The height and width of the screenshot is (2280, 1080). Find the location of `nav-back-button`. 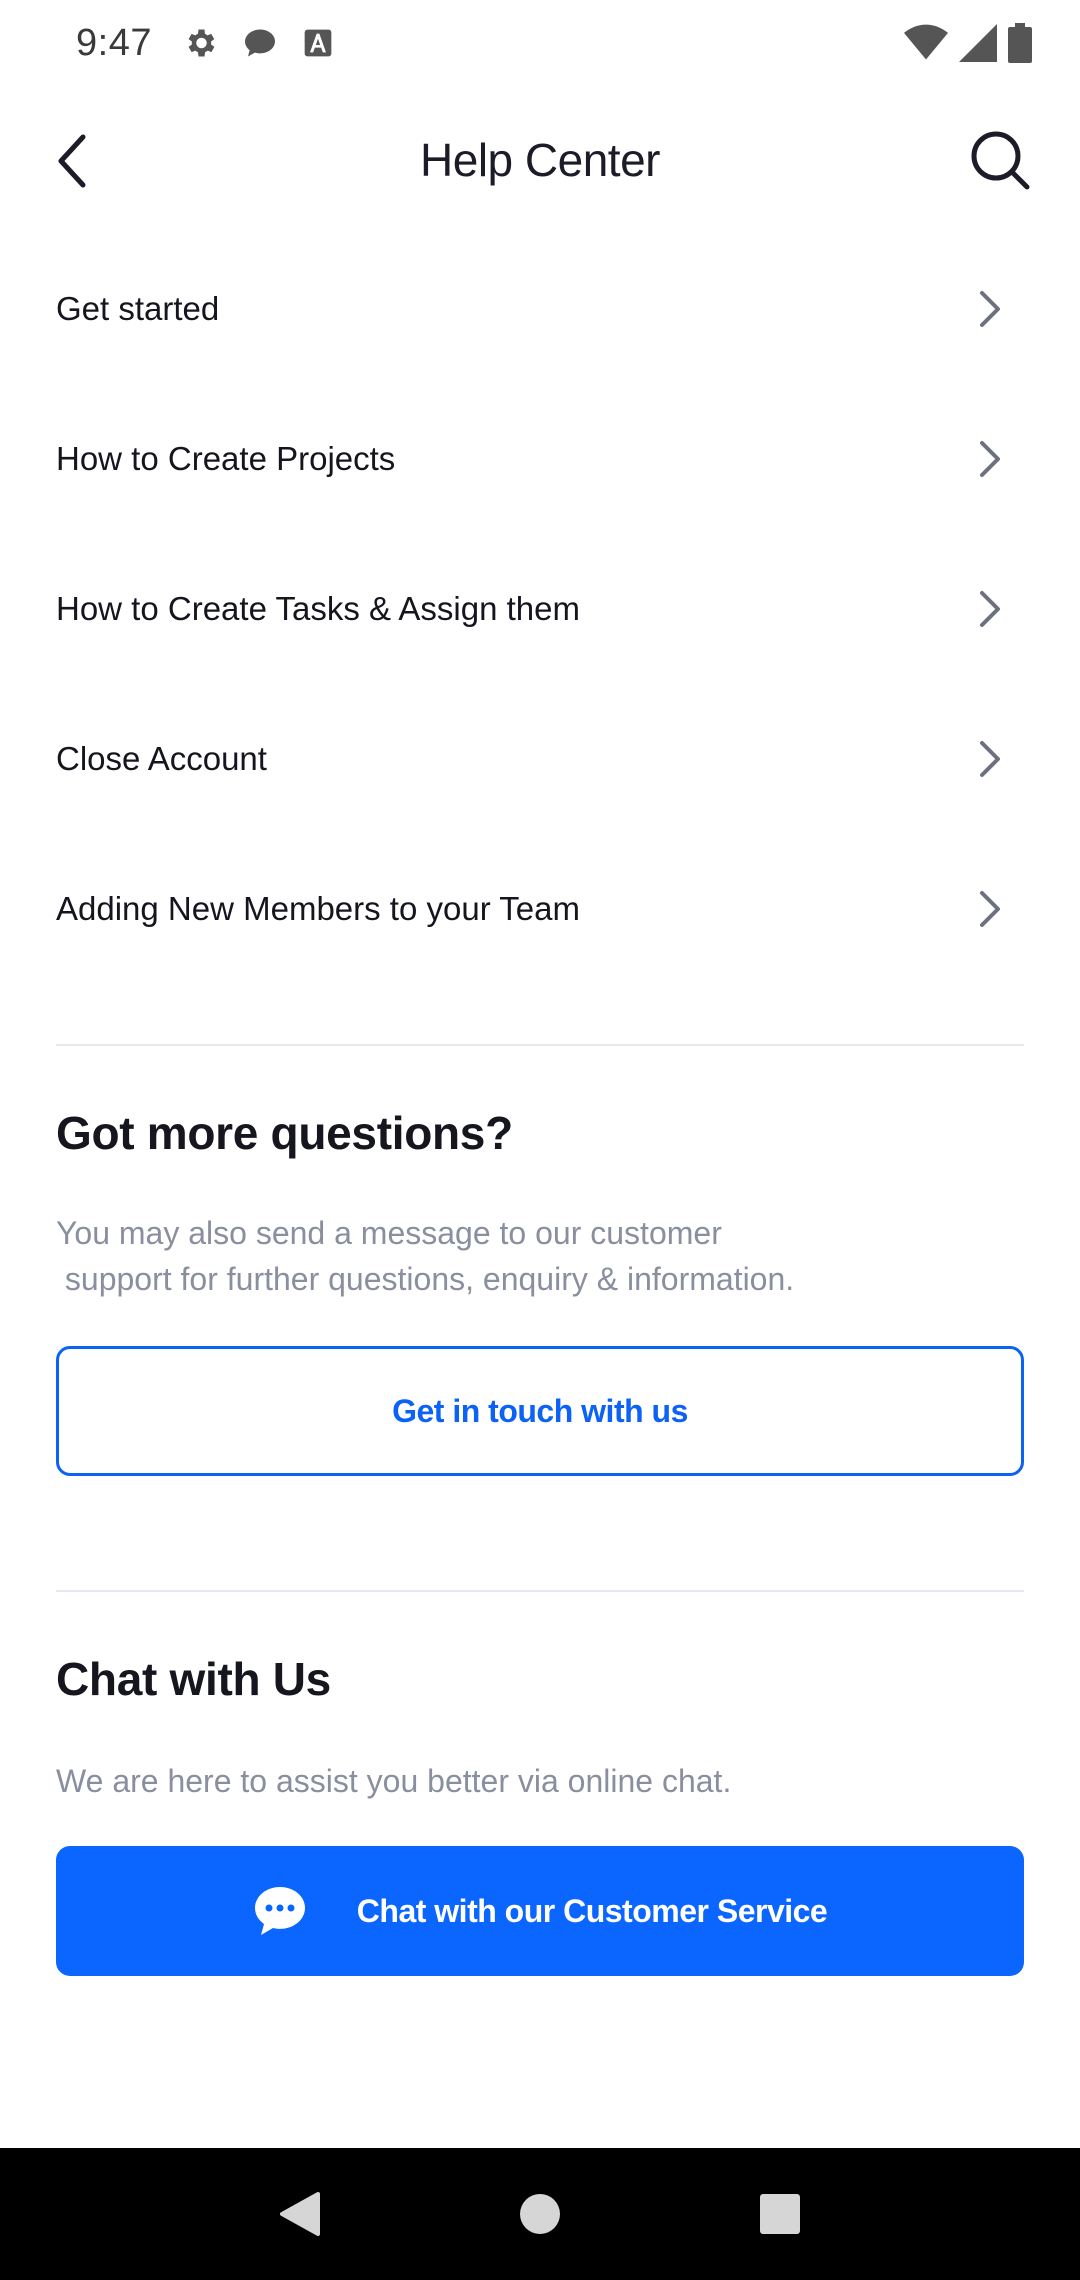

nav-back-button is located at coordinates (300, 2214).